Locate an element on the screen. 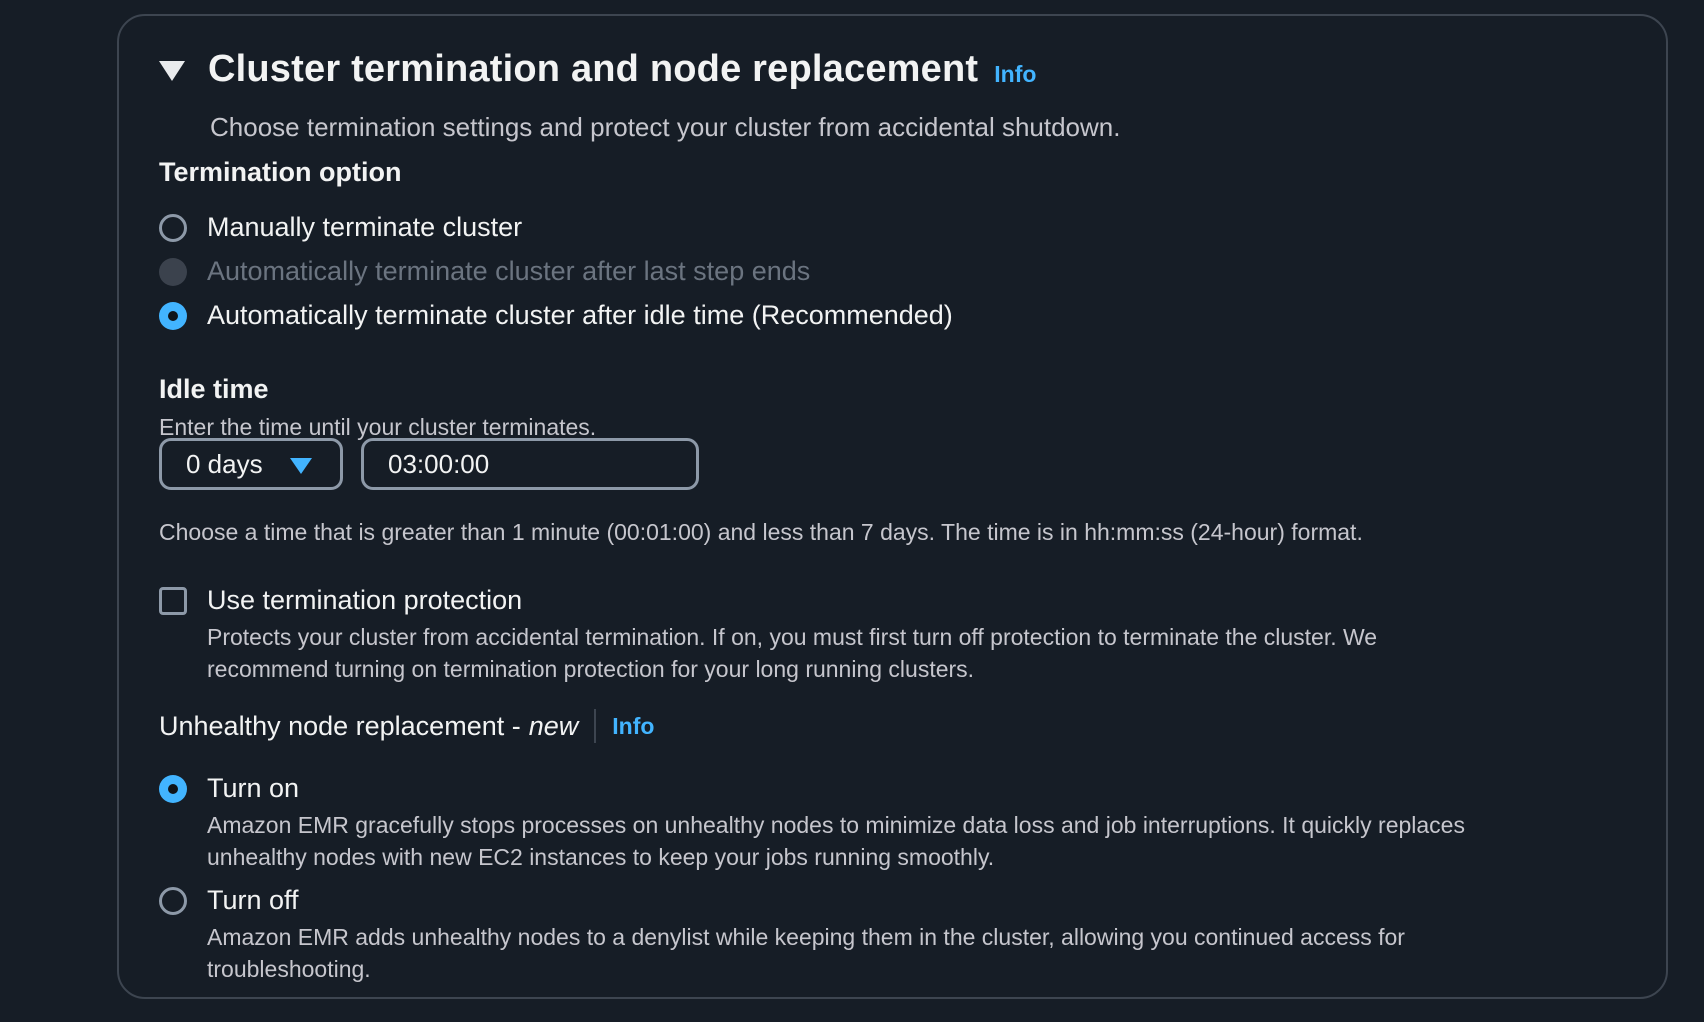 This screenshot has height=1022, width=1704. divider is located at coordinates (595, 726).